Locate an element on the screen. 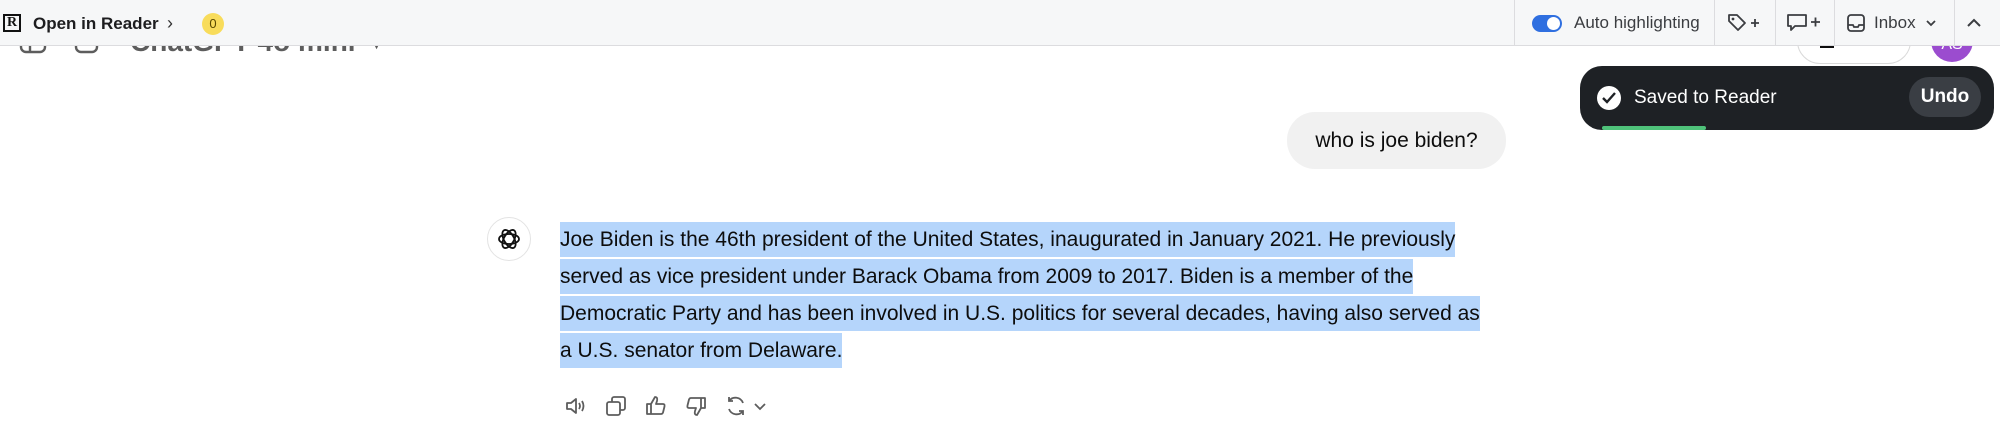  saved-toast: Saved to Reader Undo is located at coordinates (1787, 98).